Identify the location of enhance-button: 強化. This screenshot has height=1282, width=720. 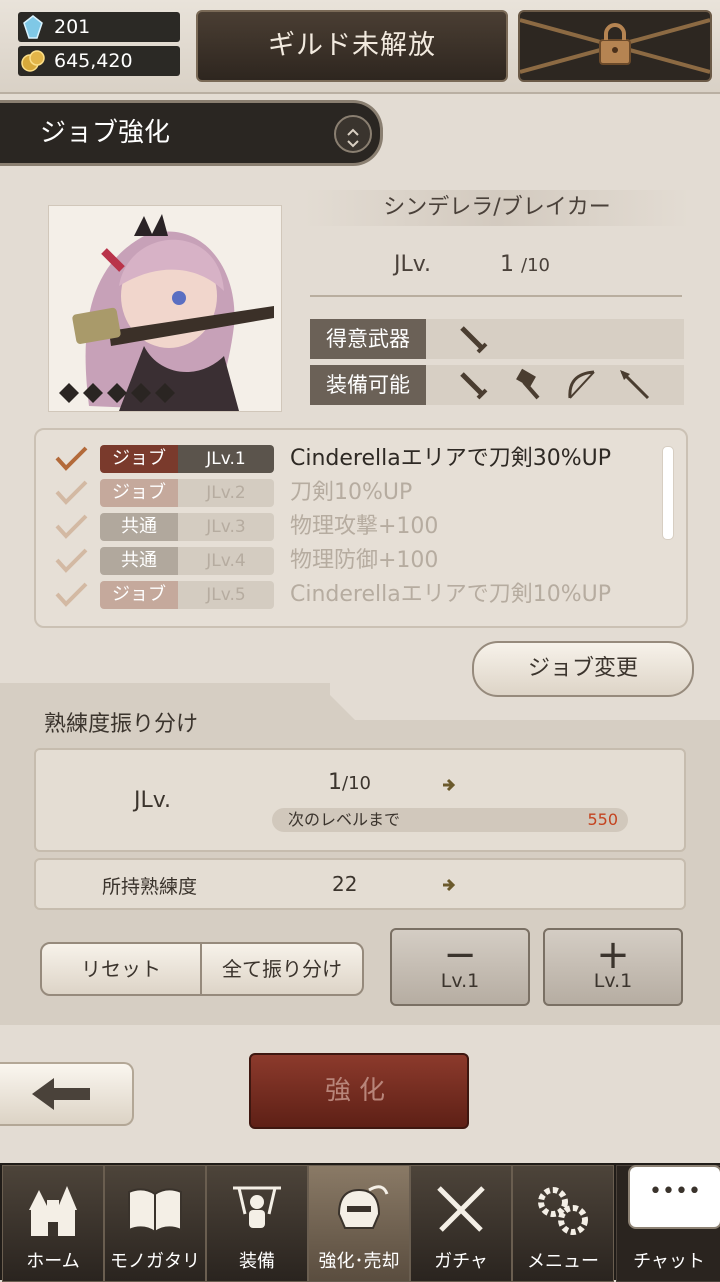
(359, 1091).